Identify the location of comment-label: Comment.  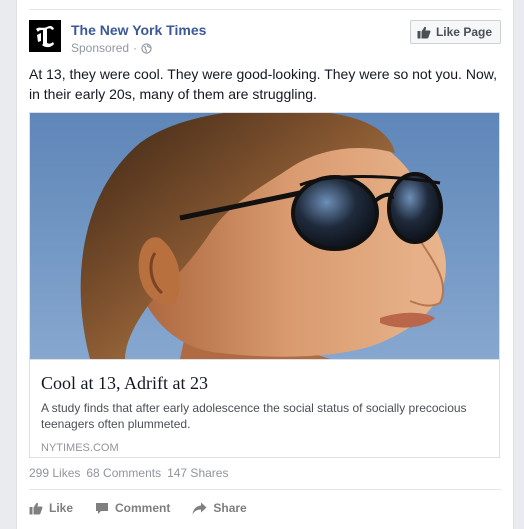
(143, 508).